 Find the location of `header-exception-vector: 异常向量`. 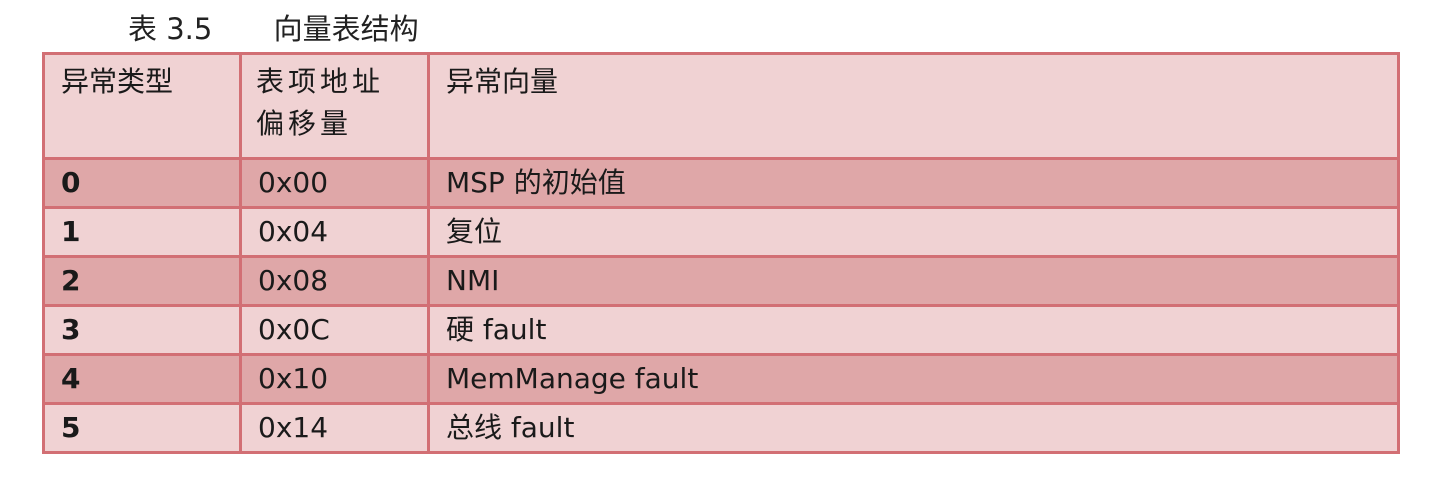

header-exception-vector: 异常向量 is located at coordinates (913, 106).